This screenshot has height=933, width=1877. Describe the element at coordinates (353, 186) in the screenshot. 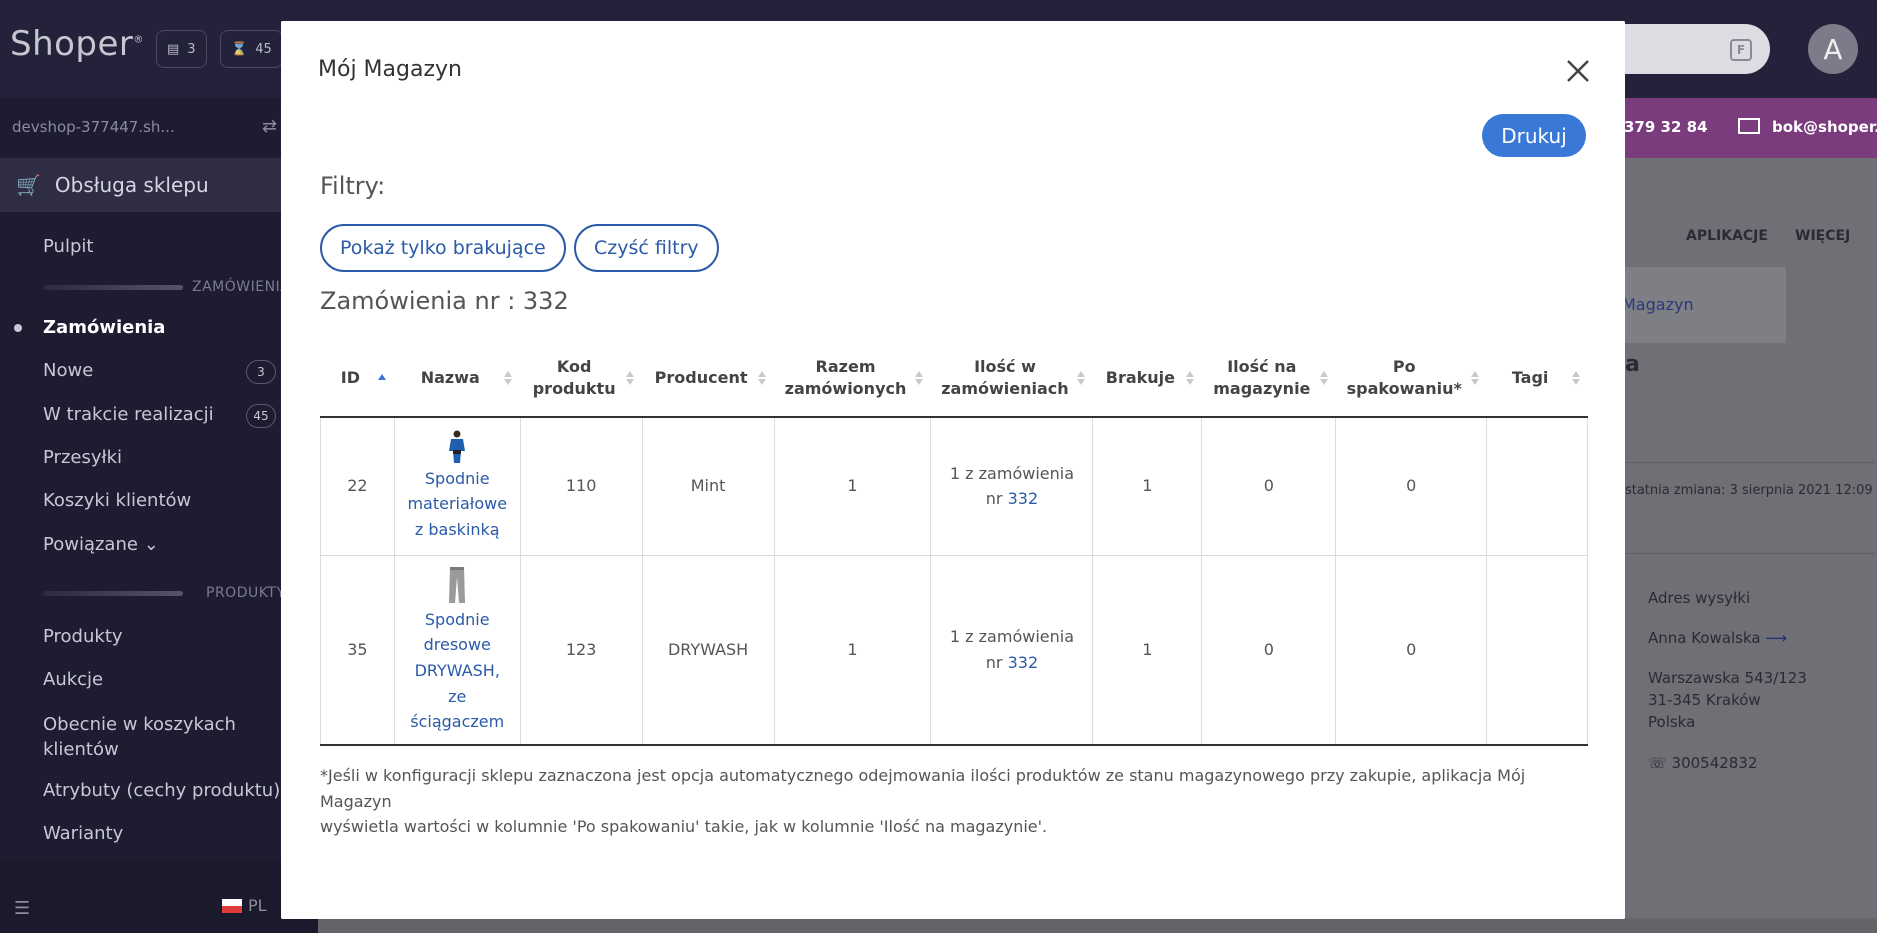

I see `filters-label: Filtry:` at that location.